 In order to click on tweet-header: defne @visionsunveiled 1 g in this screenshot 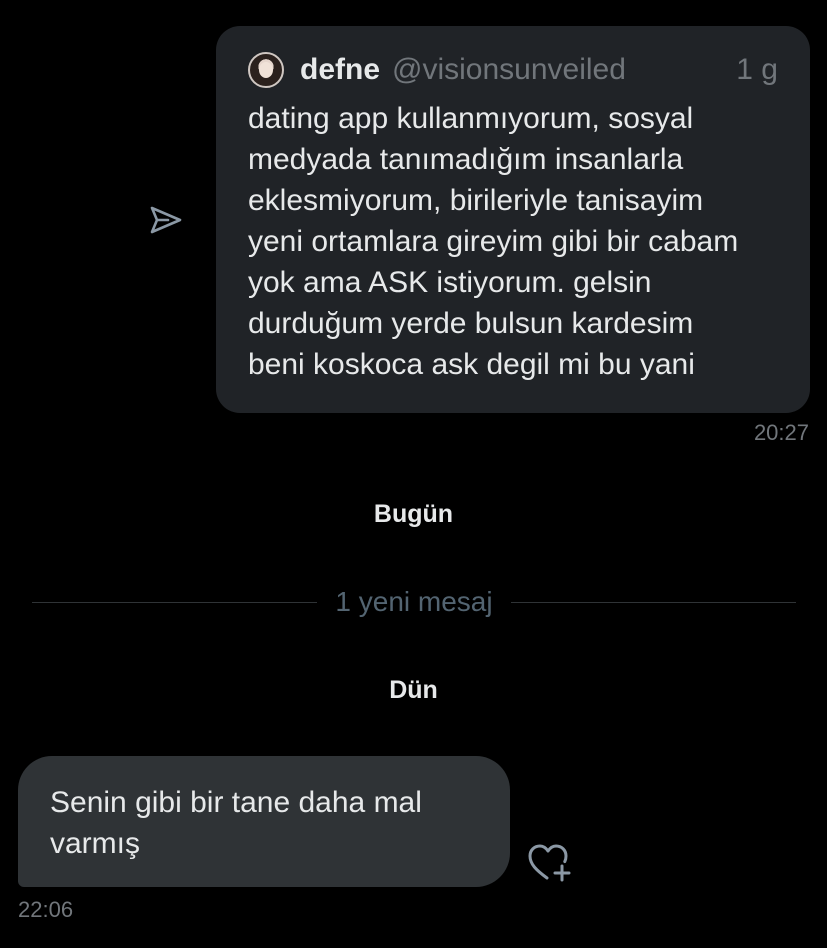, I will do `click(513, 70)`.